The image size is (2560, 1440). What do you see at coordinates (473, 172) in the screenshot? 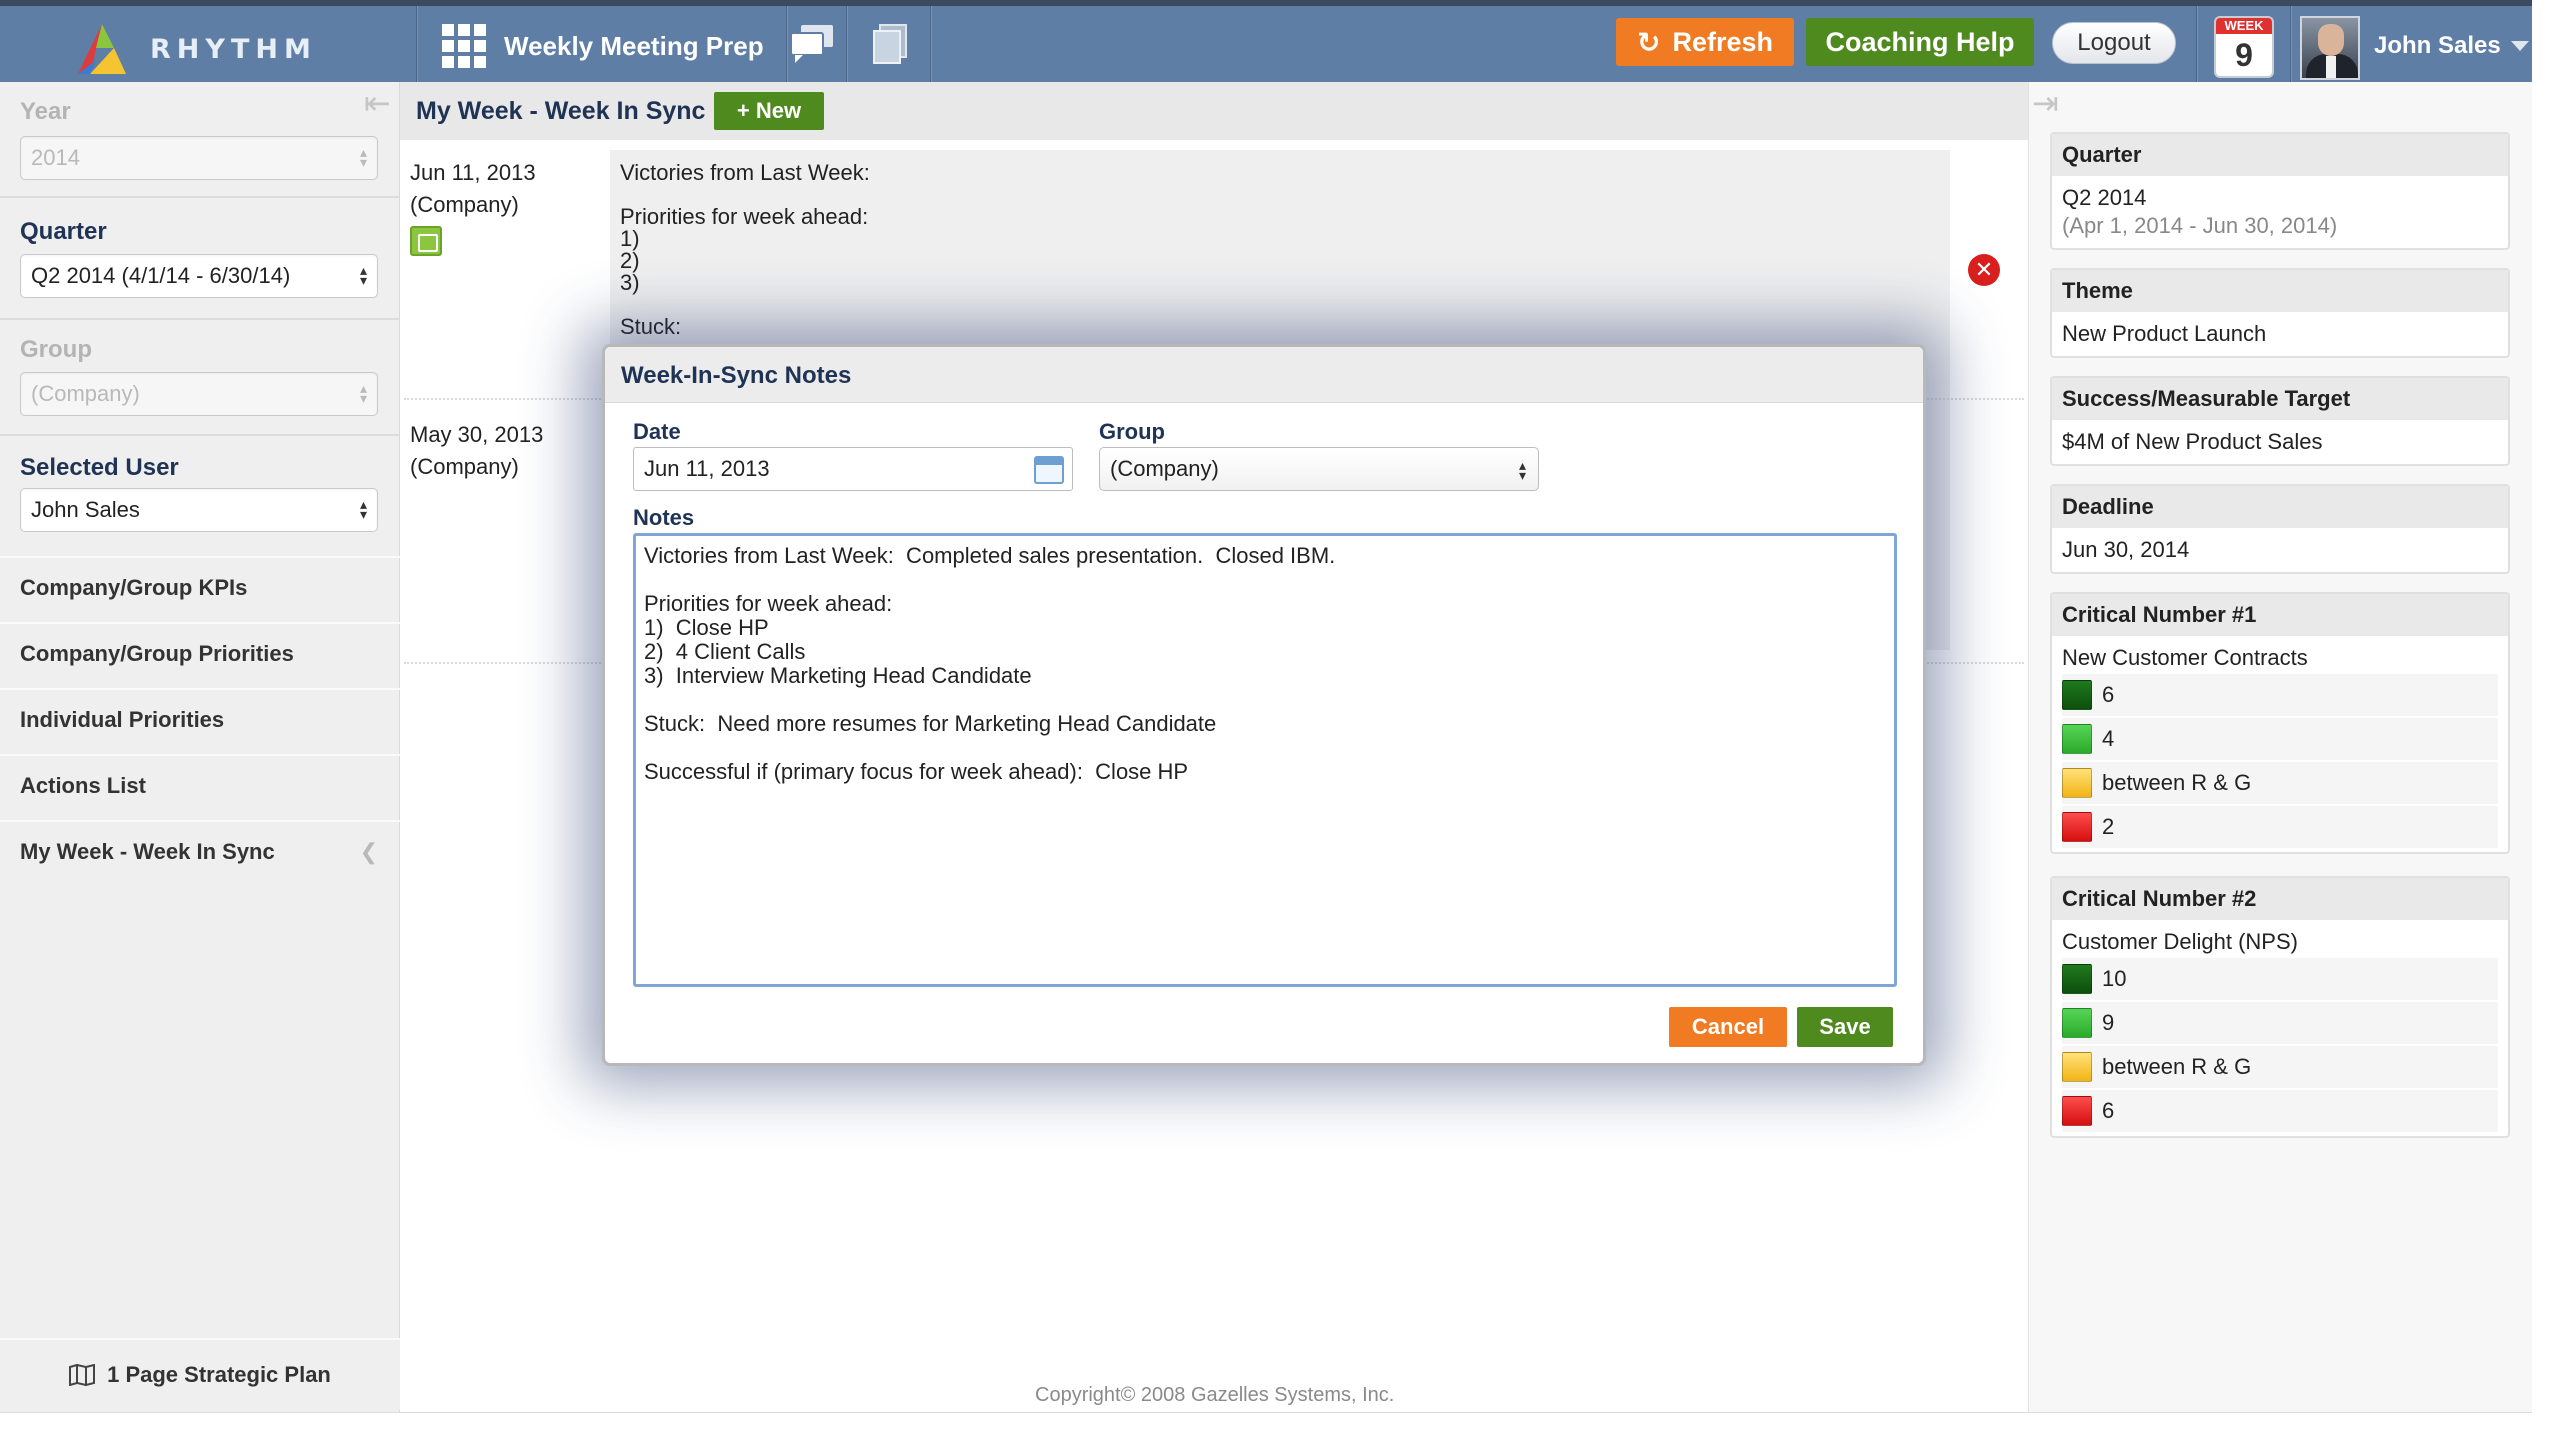
I see `entry-date: Jun 11, 2013` at bounding box center [473, 172].